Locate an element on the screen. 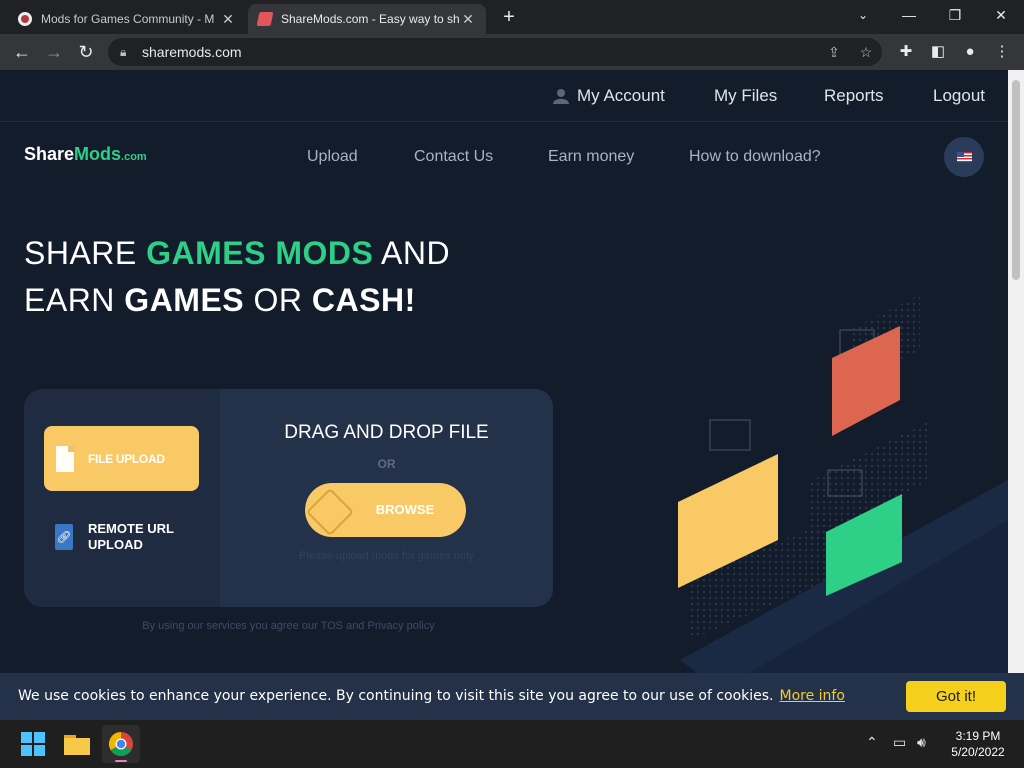 The image size is (1024, 768). extensions-puzzle-icon: ✚ is located at coordinates (906, 52).